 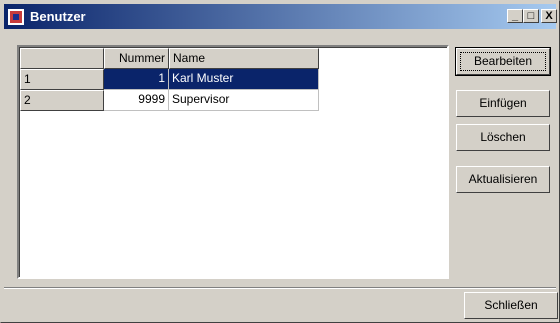 What do you see at coordinates (549, 16) in the screenshot?
I see `close-button: X` at bounding box center [549, 16].